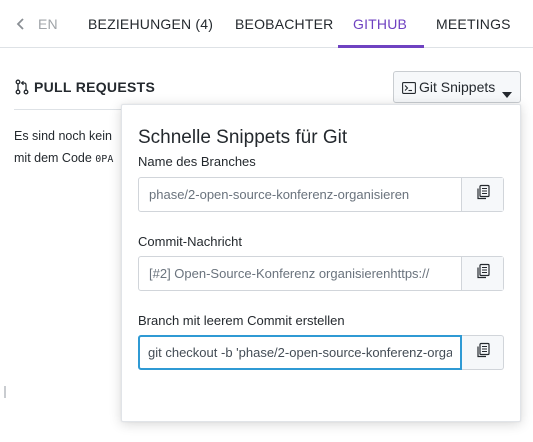  What do you see at coordinates (409, 87) in the screenshot?
I see `terminal-icon` at bounding box center [409, 87].